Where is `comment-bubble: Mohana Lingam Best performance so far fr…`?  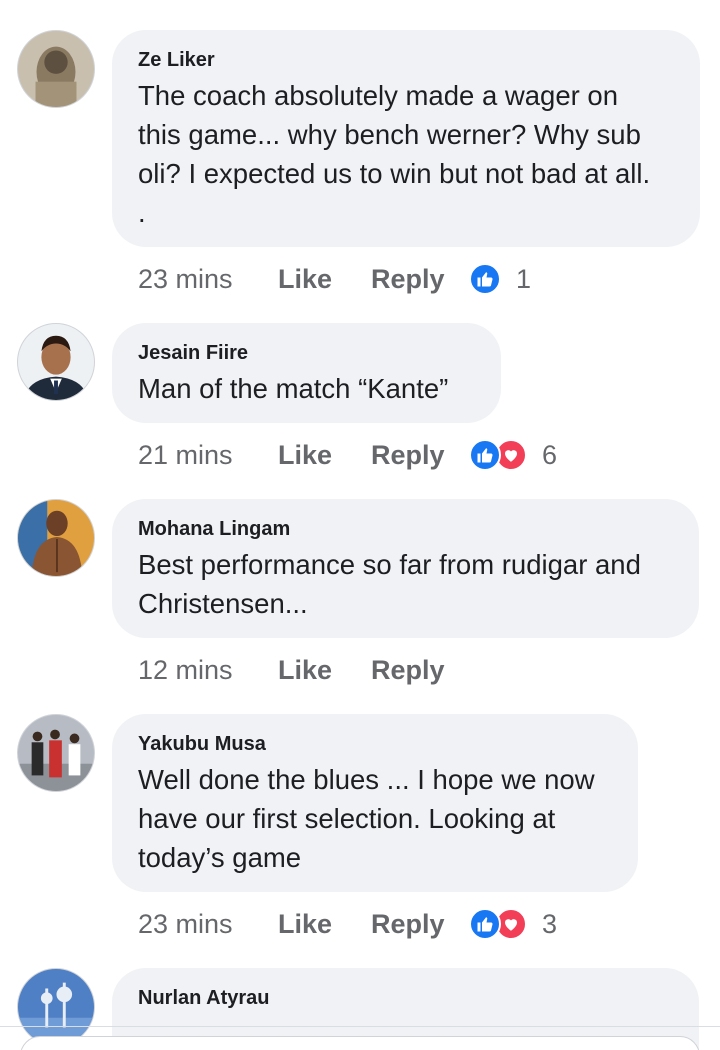 comment-bubble: Mohana Lingam Best performance so far fr… is located at coordinates (405, 568).